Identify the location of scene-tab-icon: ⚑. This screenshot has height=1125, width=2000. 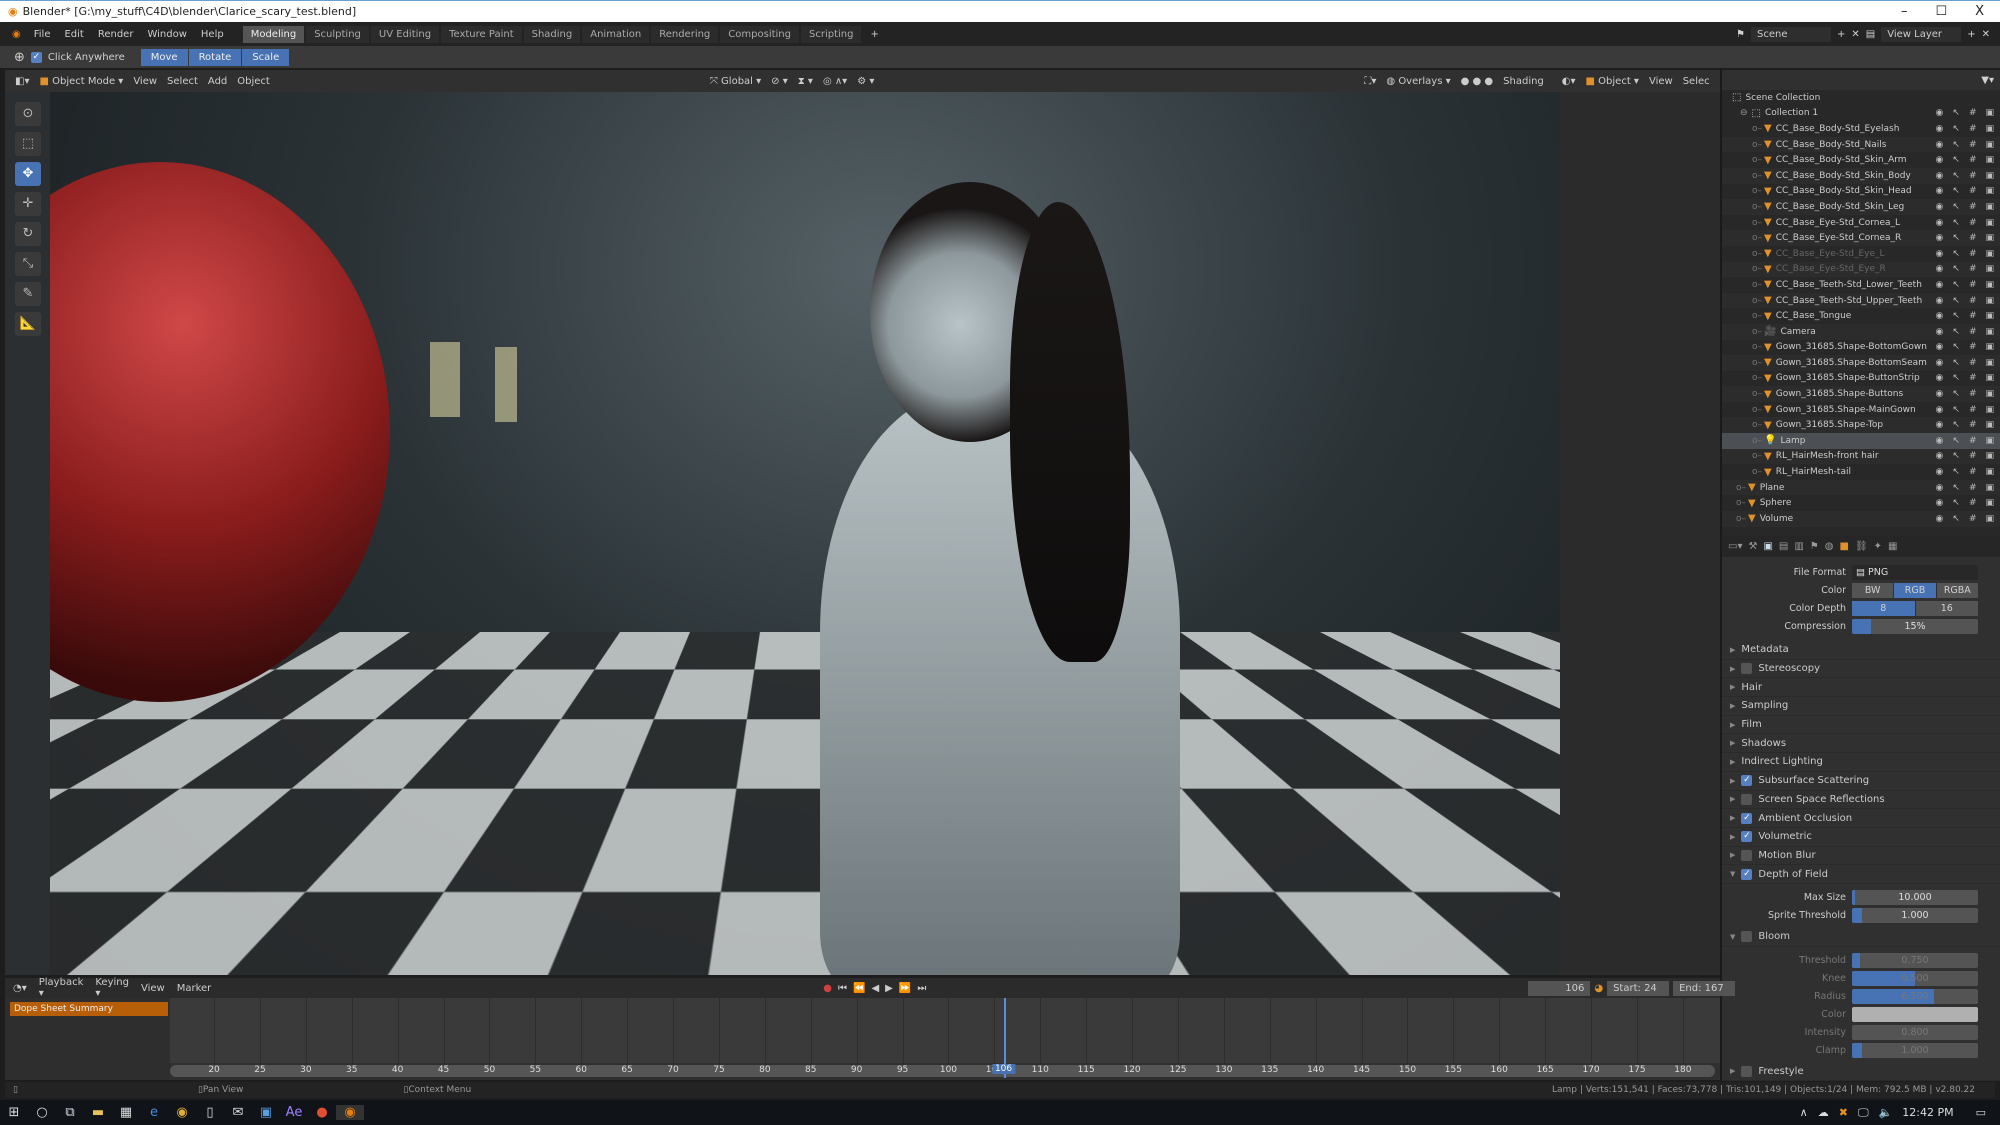
(1814, 546).